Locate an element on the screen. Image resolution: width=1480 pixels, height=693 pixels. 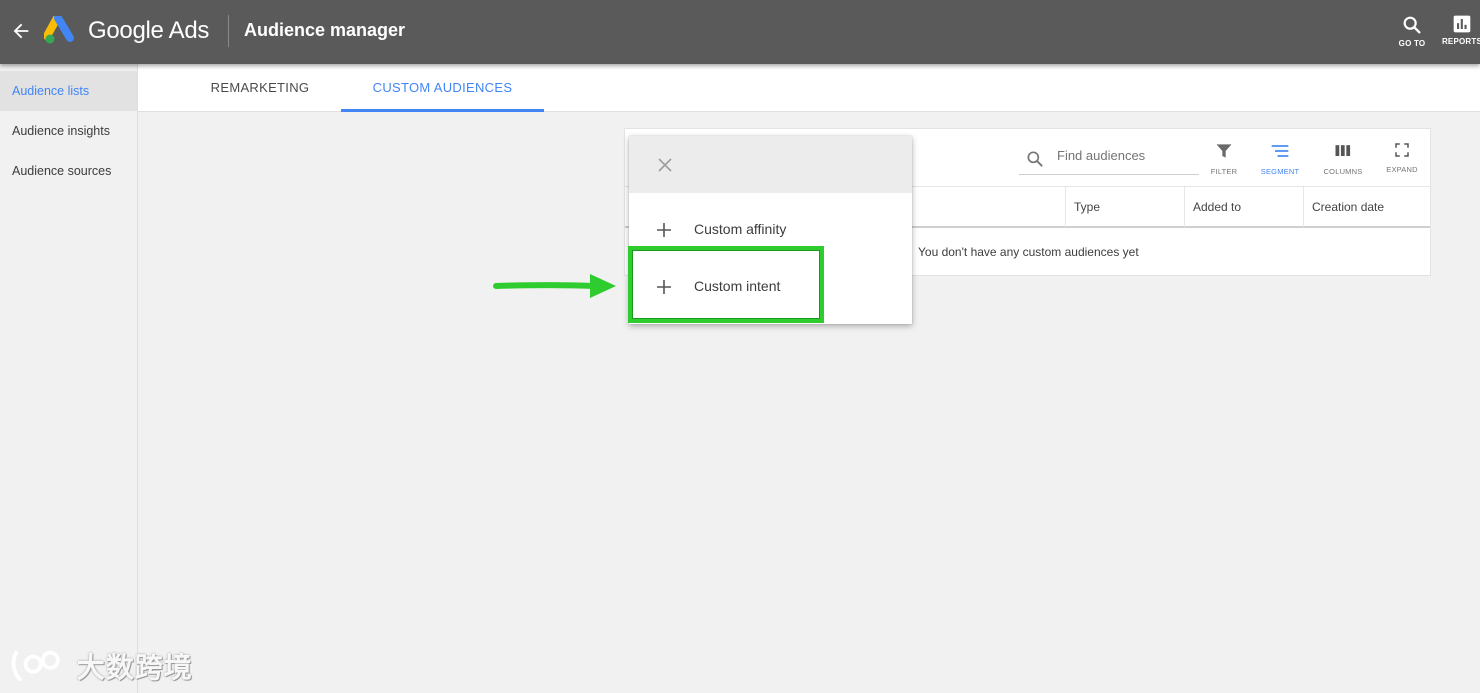
watermark-text: 大数跨境 is located at coordinates (134, 667).